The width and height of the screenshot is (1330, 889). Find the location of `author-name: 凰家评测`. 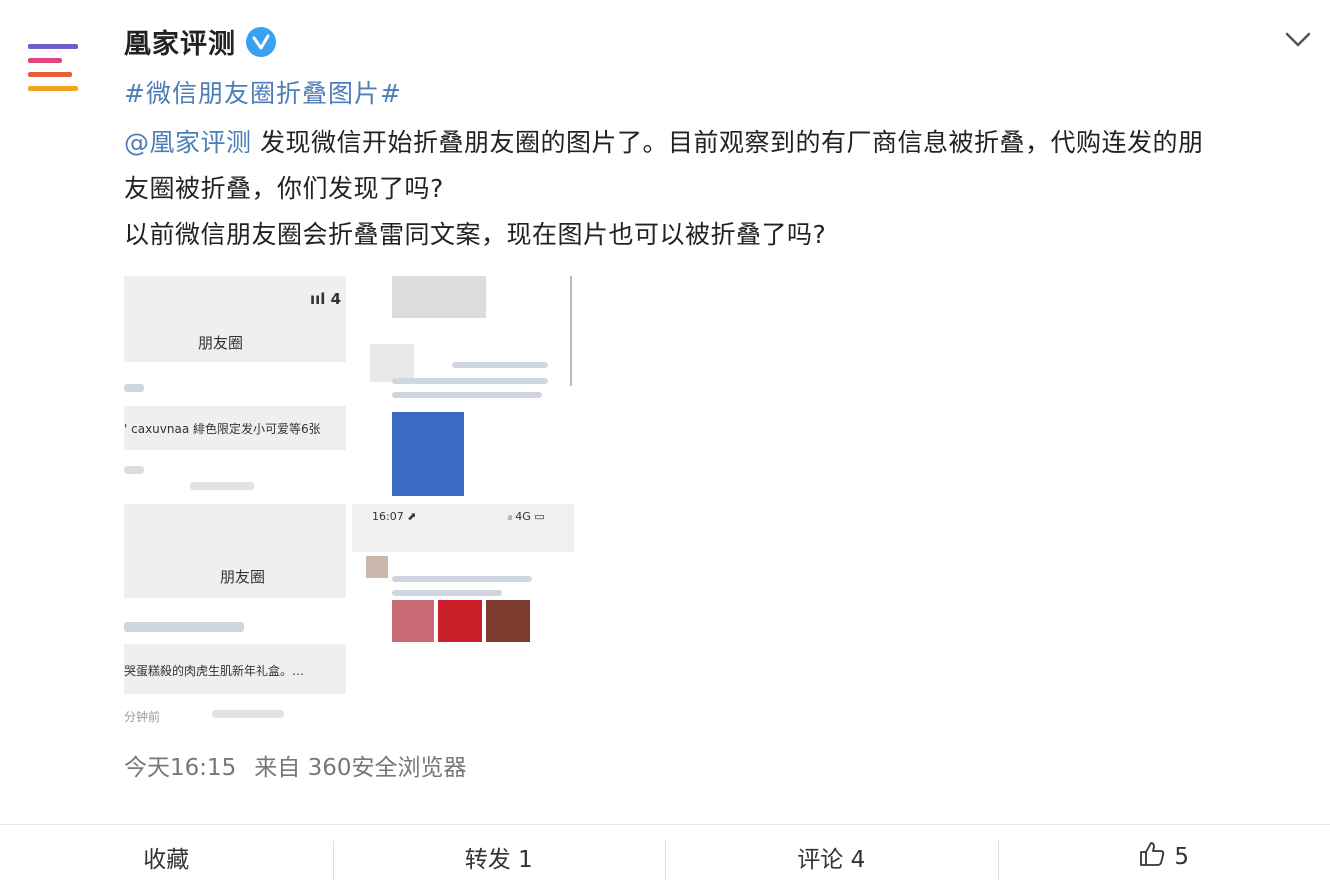

author-name: 凰家评测 is located at coordinates (180, 41).